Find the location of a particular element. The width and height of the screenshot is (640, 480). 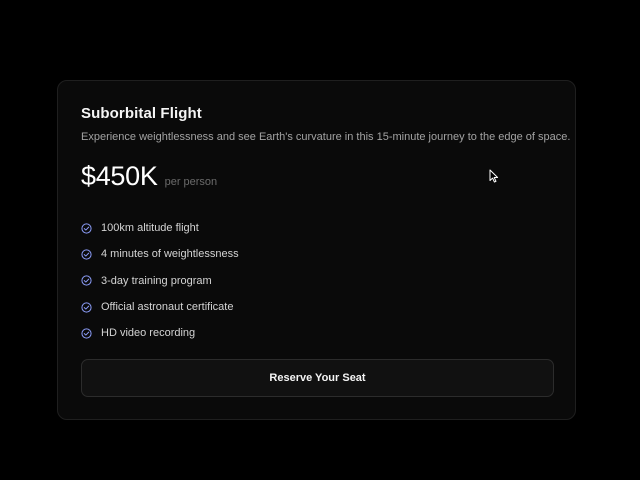

feature-item: 4 minutes of weightlessness is located at coordinates (160, 254).